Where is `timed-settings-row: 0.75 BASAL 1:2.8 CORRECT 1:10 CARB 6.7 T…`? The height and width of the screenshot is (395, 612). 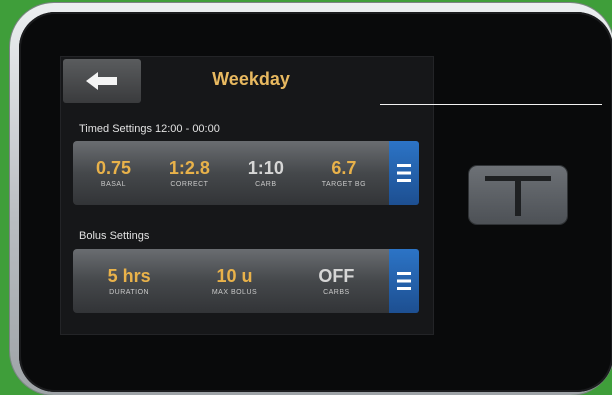
timed-settings-row: 0.75 BASAL 1:2.8 CORRECT 1:10 CARB 6.7 T… is located at coordinates (246, 173).